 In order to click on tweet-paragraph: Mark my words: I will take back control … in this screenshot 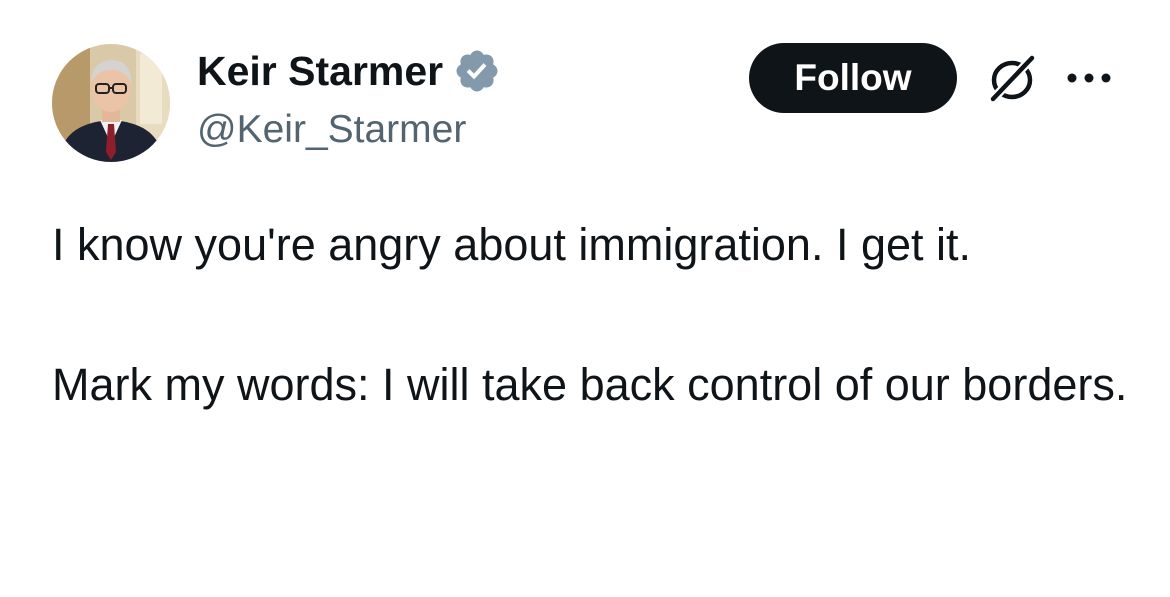, I will do `click(590, 384)`.